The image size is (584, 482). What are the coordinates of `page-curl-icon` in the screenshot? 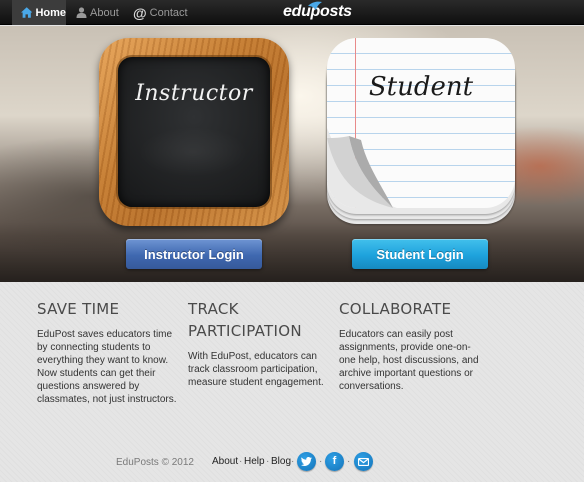 It's located at (362, 168).